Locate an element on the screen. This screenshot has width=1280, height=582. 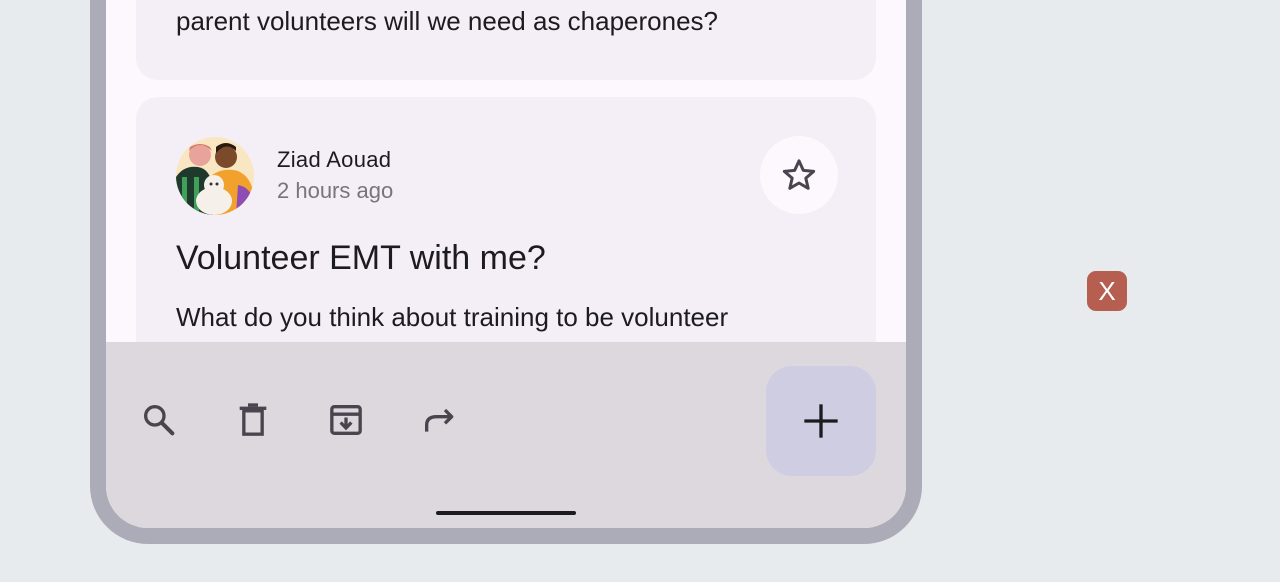
archive-icon is located at coordinates (346, 420).